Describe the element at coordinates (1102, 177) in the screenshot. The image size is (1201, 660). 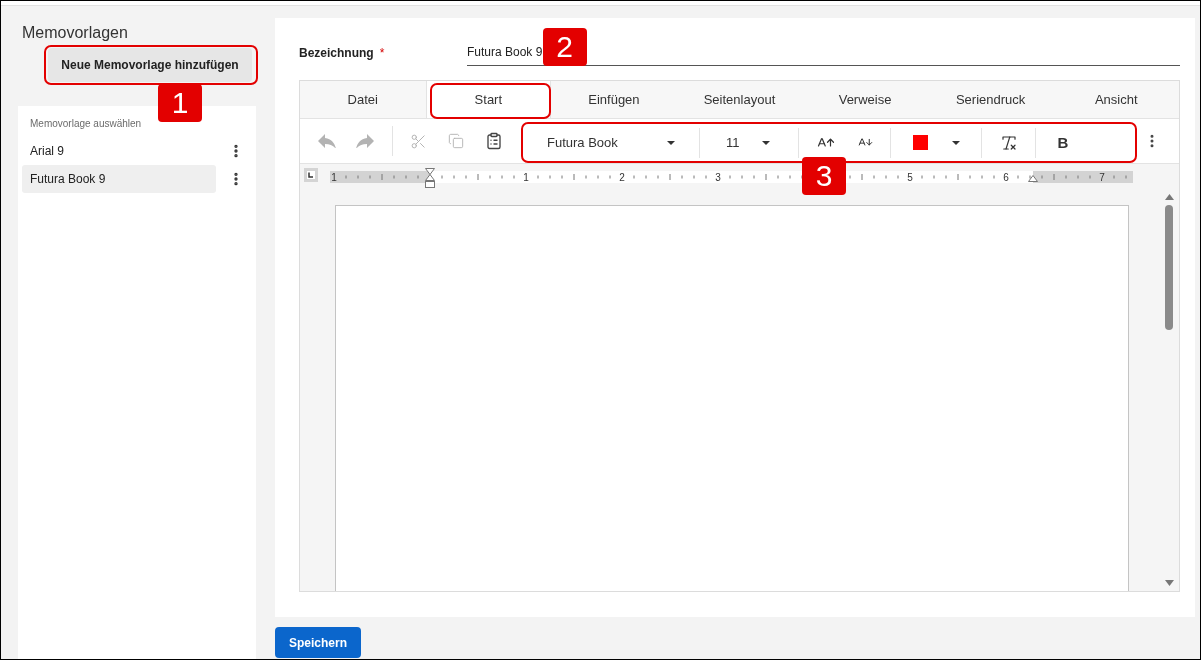
I see `ruler-number: 7` at that location.